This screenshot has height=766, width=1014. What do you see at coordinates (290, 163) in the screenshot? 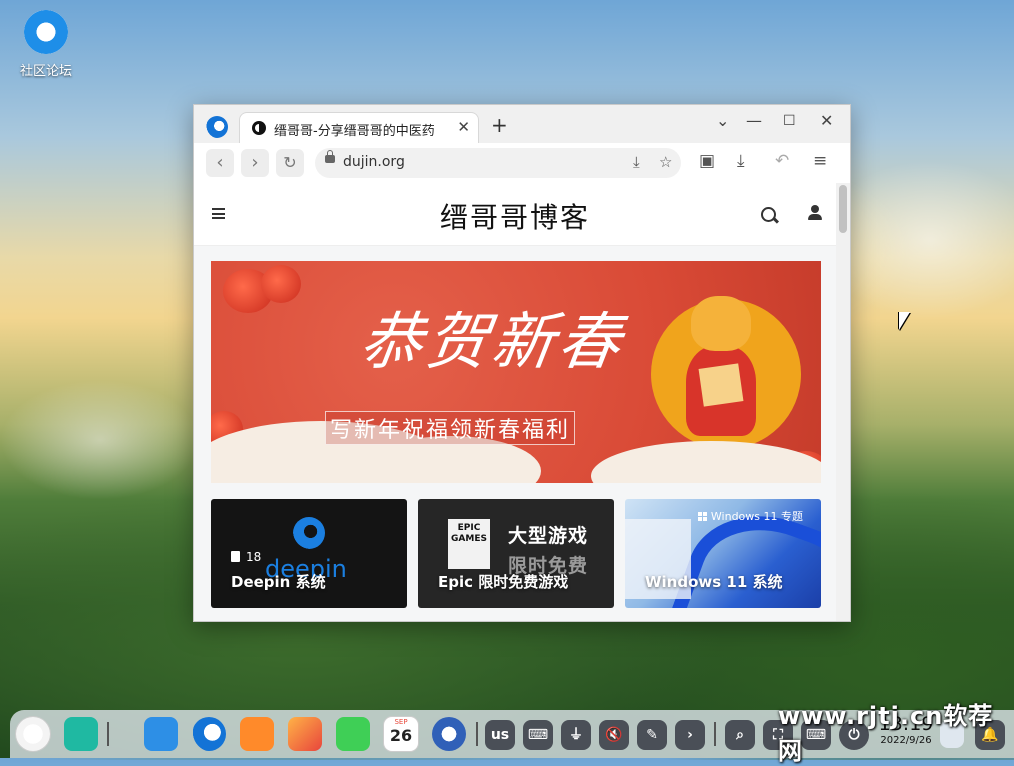
I see `reload-button: ↻` at bounding box center [290, 163].